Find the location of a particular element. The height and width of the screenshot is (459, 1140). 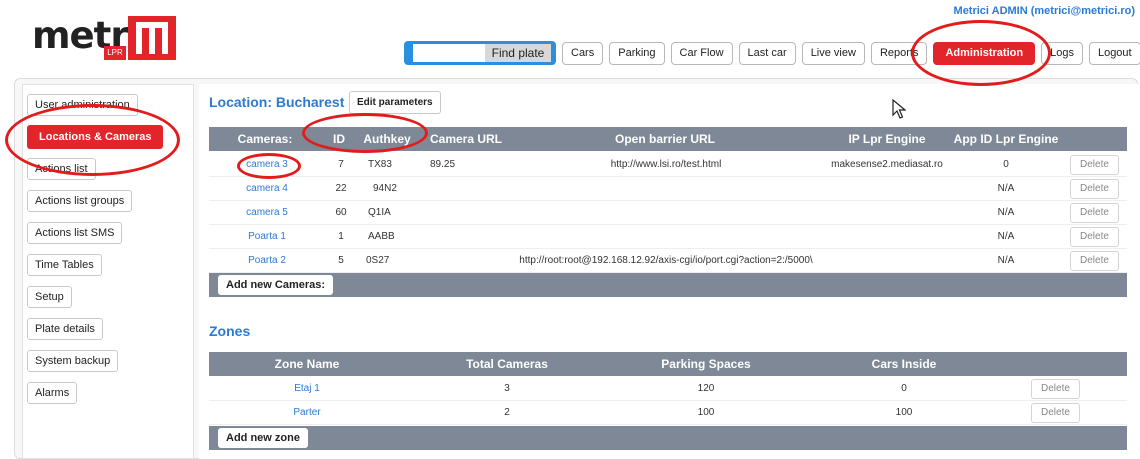

sidebar-item-user-administration: User administration is located at coordinates (82, 105).